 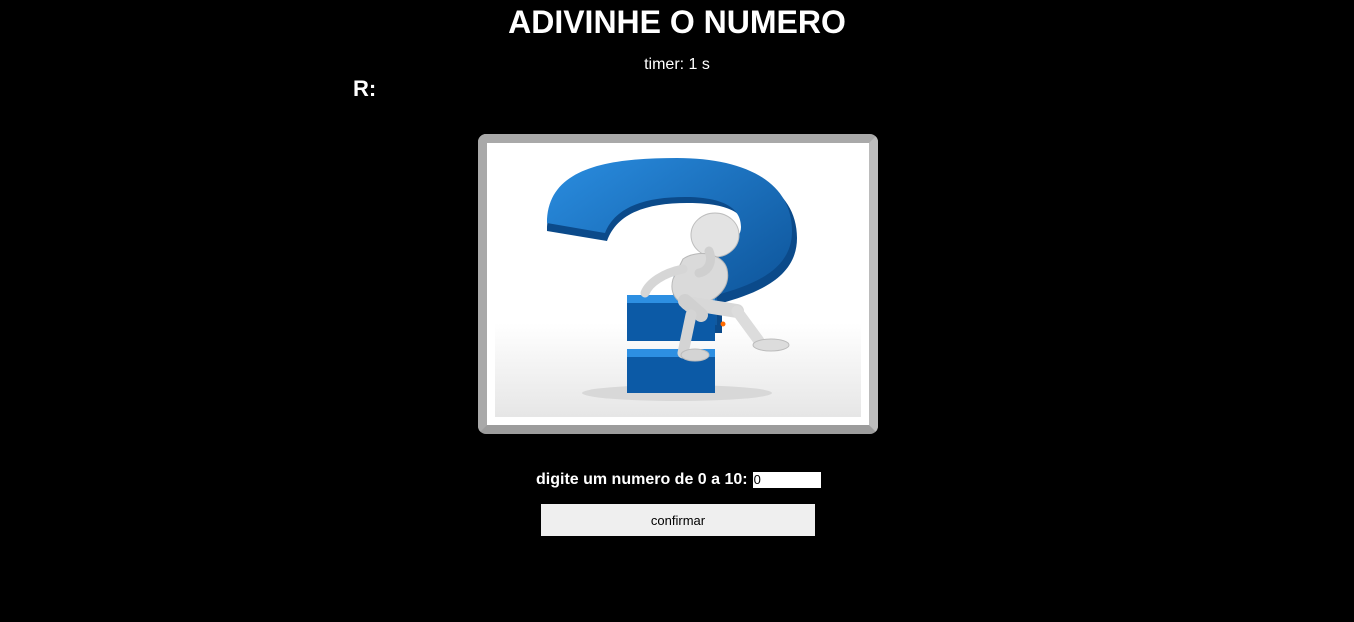 I want to click on answer-label: R:, so click(x=365, y=88).